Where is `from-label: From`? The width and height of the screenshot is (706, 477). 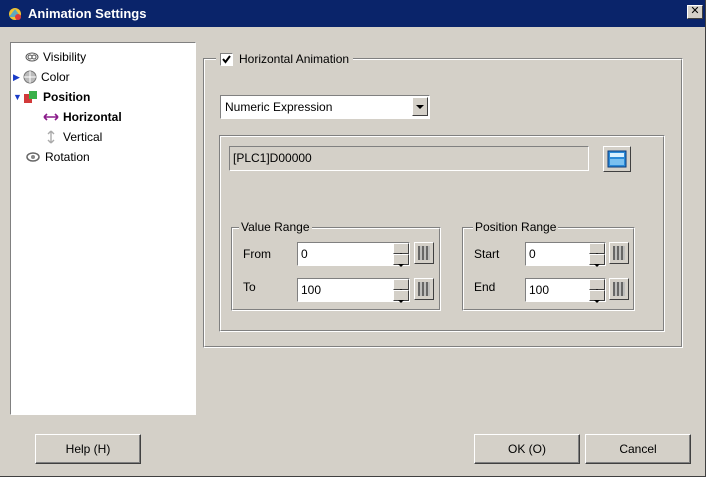 from-label: From is located at coordinates (257, 254).